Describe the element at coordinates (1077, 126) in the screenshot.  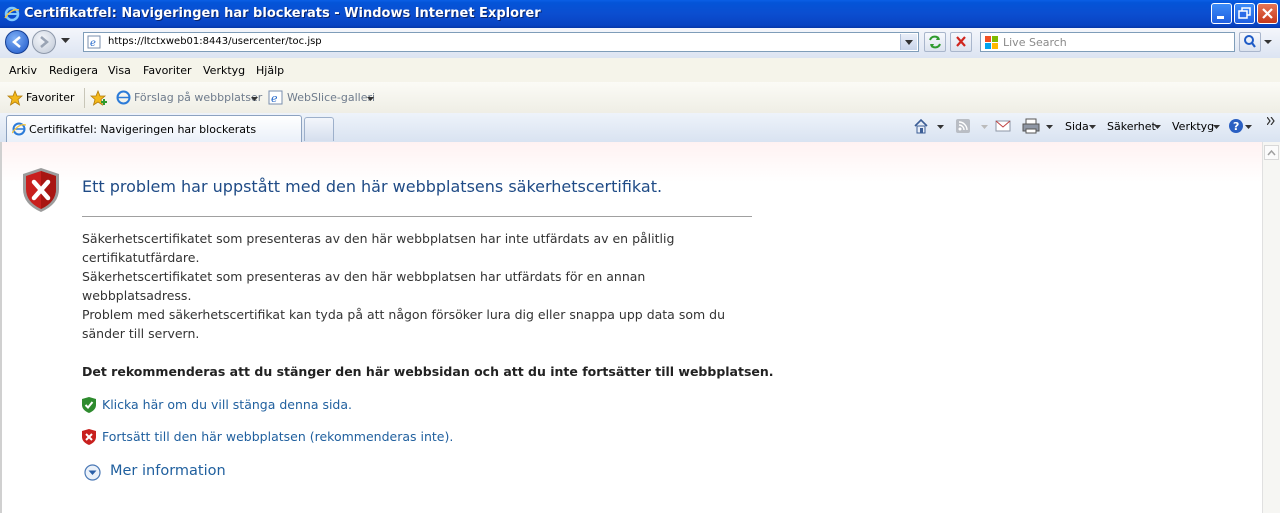
I see `page-menu-button: Sida` at that location.